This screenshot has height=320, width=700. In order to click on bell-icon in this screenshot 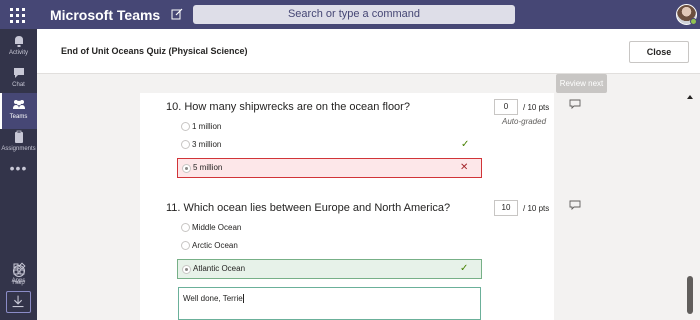, I will do `click(18, 41)`.